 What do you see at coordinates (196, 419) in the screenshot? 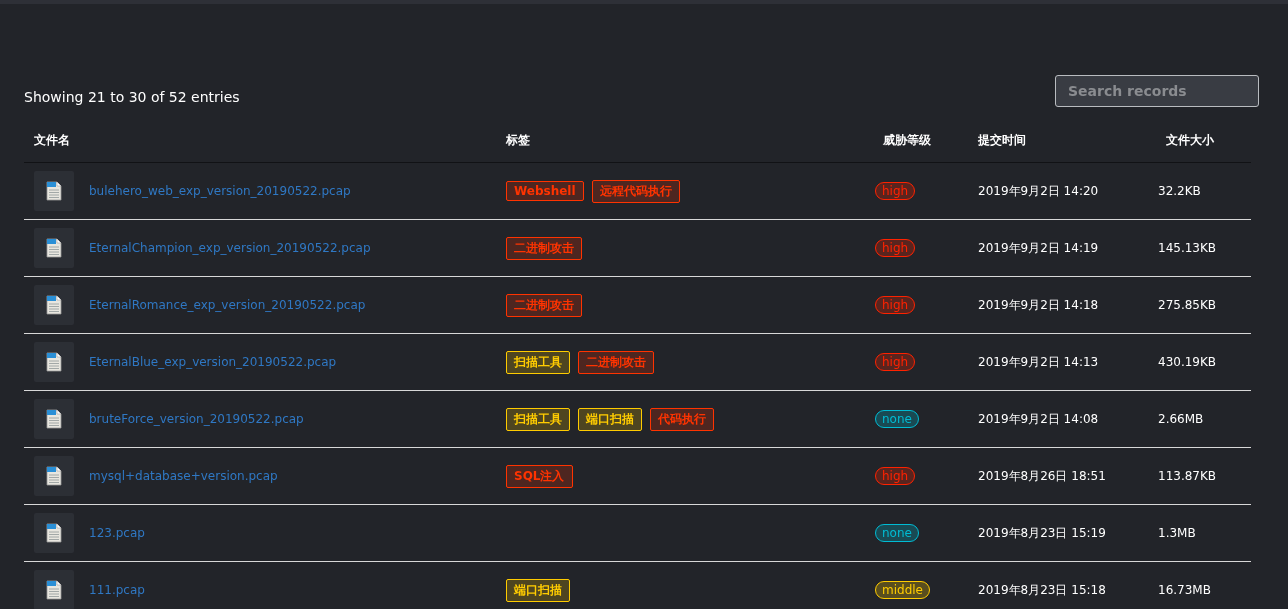
I see `file-link: bruteForce_version_20190522.pcap` at bounding box center [196, 419].